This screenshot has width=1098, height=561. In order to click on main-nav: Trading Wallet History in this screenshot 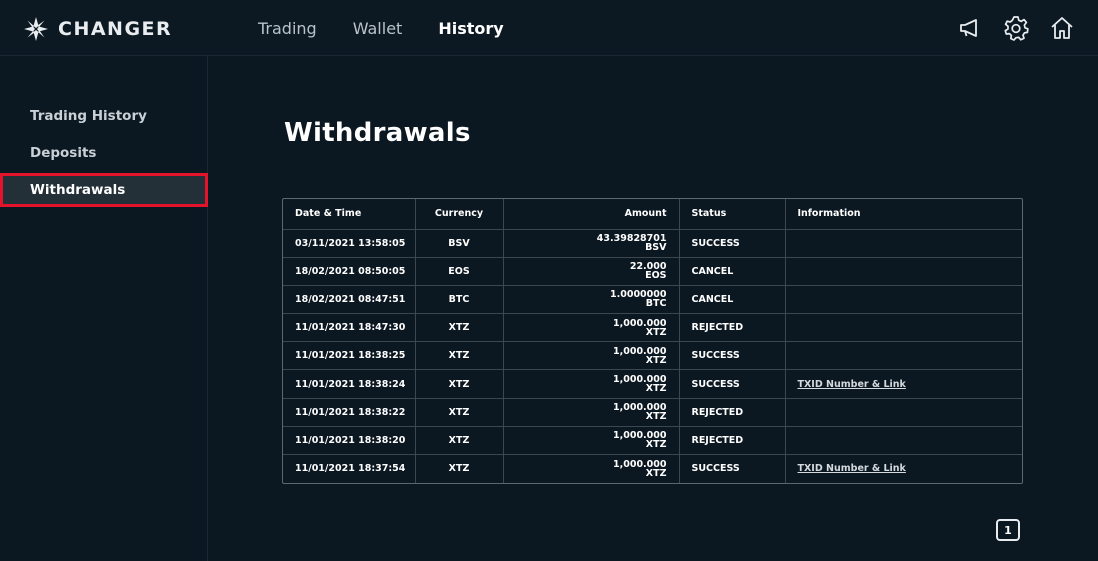, I will do `click(399, 28)`.